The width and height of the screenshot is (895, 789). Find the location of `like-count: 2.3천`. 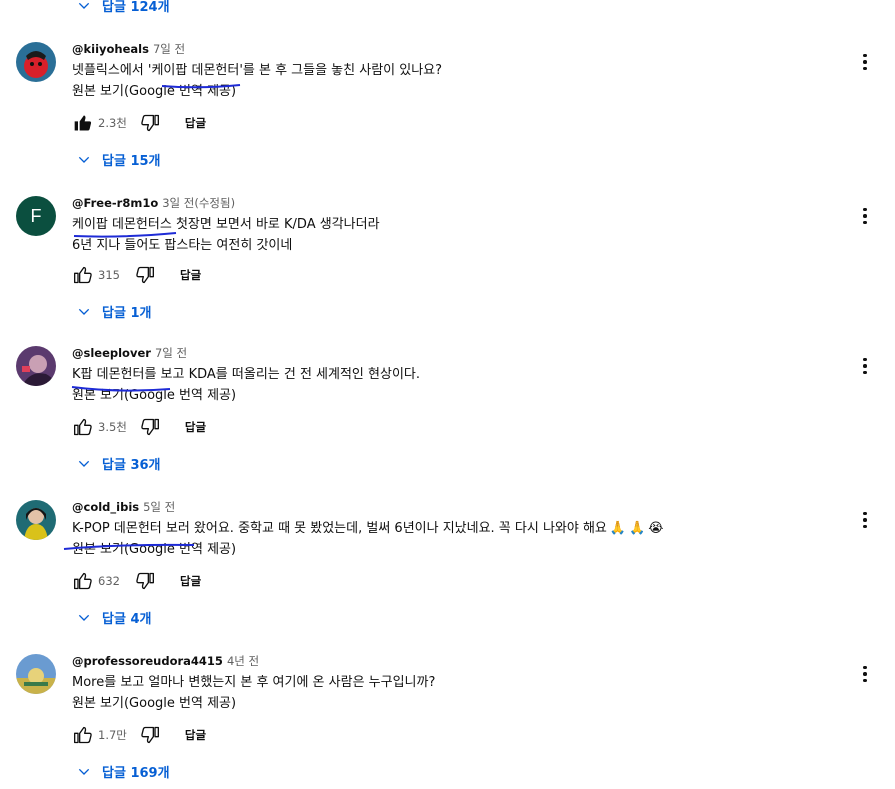

like-count: 2.3천 is located at coordinates (112, 123).